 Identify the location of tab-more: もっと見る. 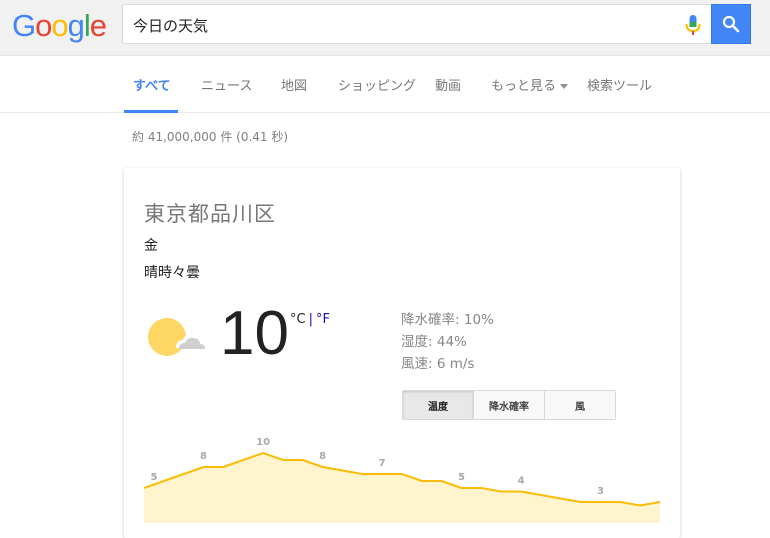
(530, 84).